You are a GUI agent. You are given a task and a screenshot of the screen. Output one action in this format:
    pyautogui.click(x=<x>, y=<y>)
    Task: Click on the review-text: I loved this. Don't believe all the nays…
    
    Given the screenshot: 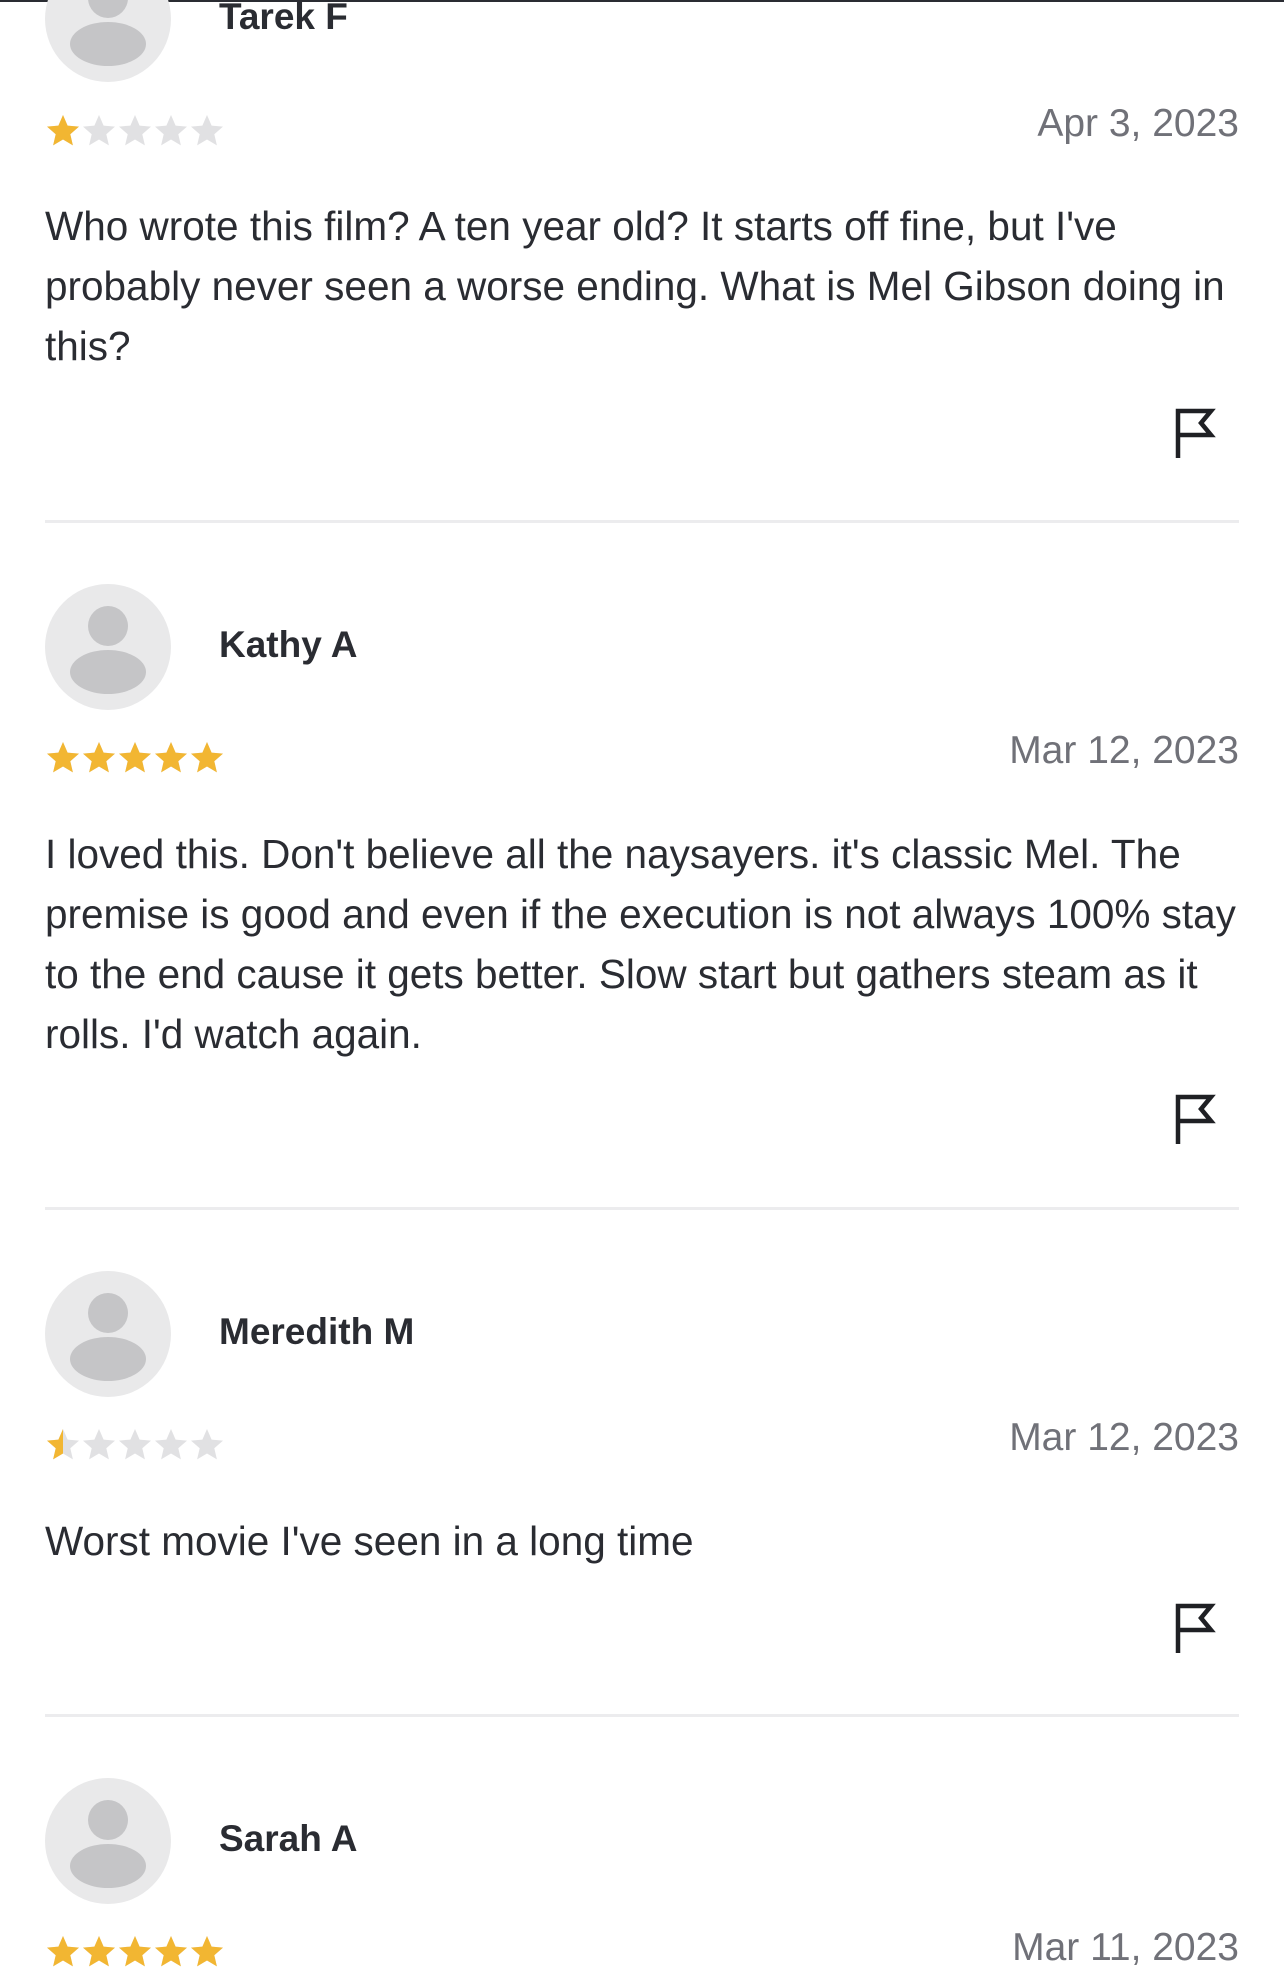 What is the action you would take?
    pyautogui.click(x=640, y=944)
    